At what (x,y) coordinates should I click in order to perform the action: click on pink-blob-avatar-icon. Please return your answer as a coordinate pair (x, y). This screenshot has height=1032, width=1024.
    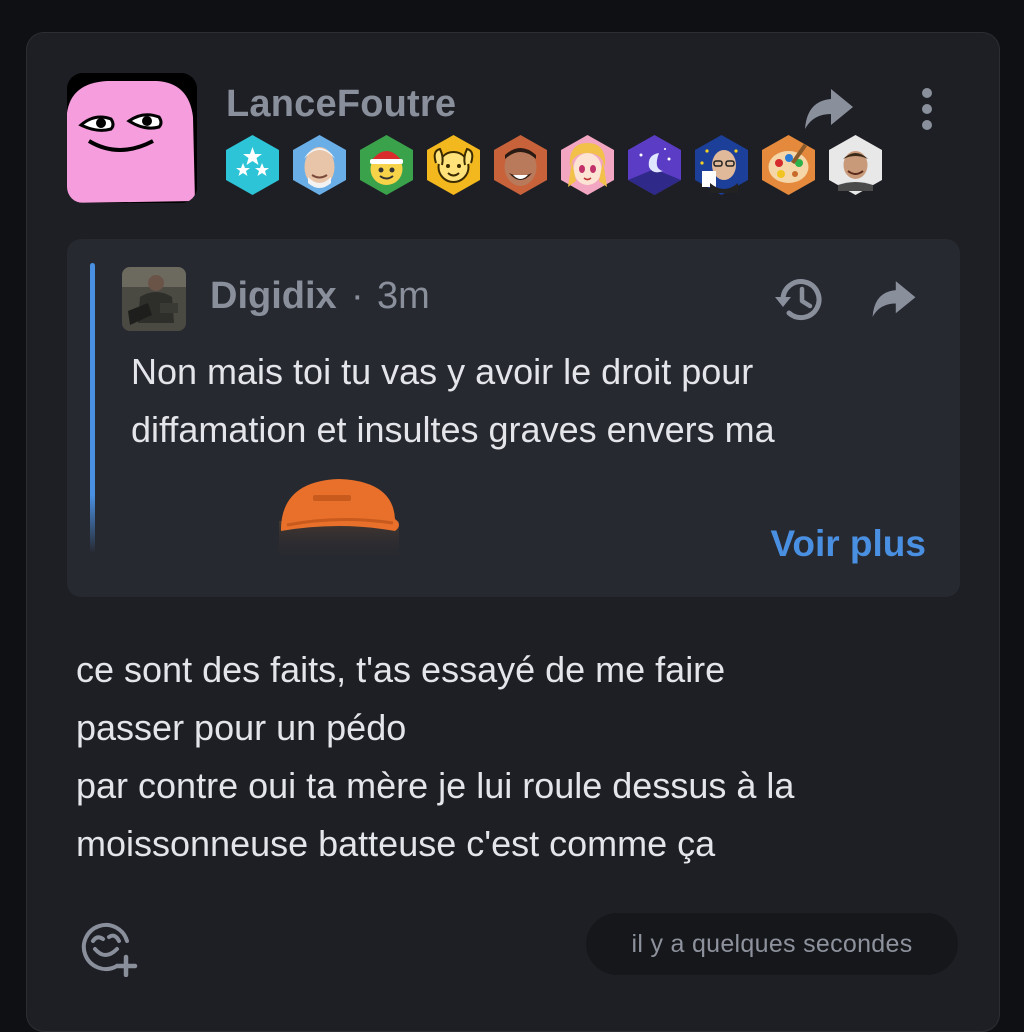
    Looking at the image, I should click on (132, 138).